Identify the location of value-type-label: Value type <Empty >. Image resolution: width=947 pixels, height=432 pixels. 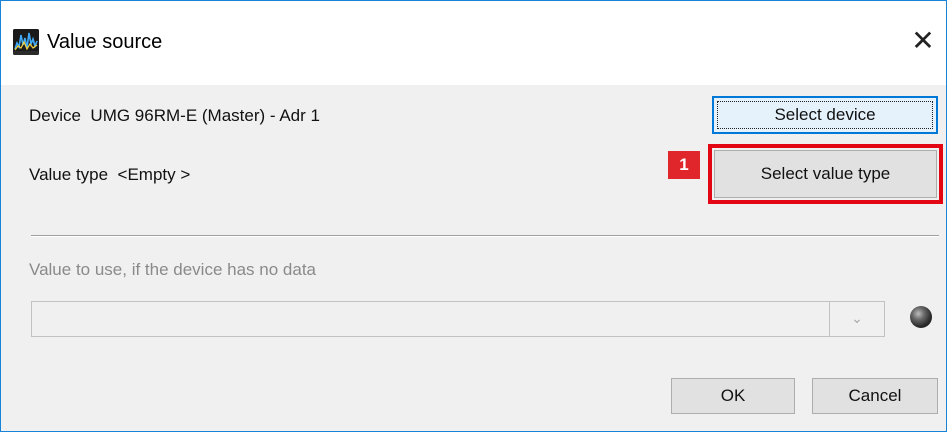
(109, 175).